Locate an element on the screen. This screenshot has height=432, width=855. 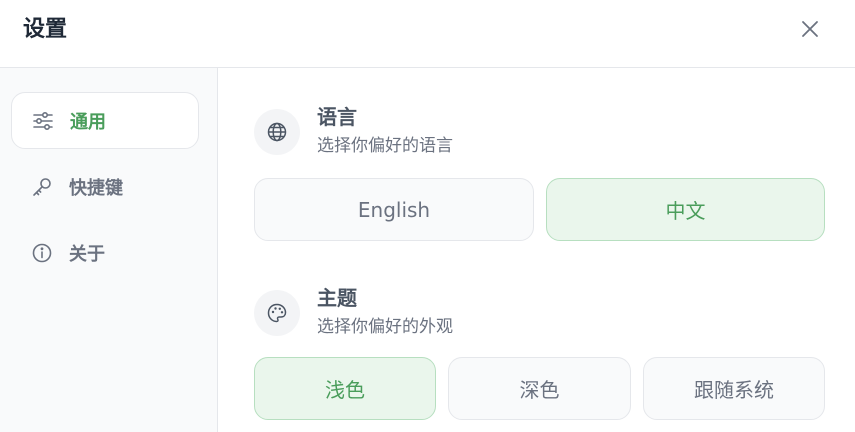
info-icon is located at coordinates (42, 253).